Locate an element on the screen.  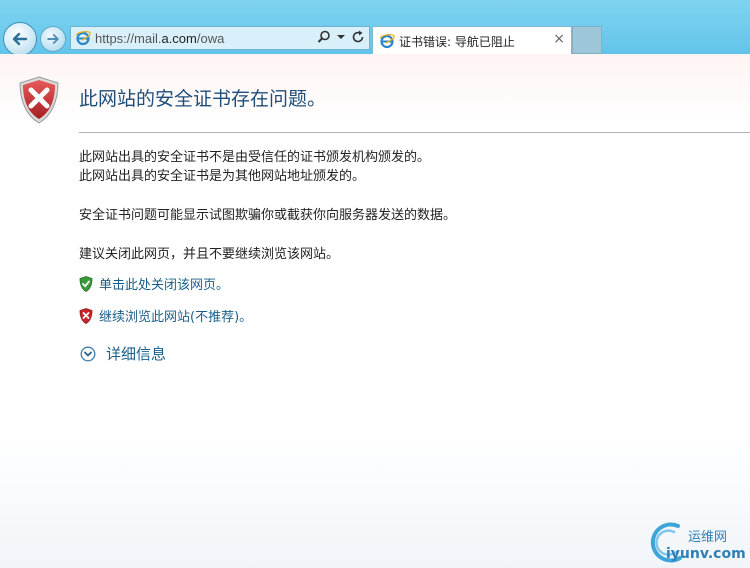
green-shield-check-icon is located at coordinates (86, 283).